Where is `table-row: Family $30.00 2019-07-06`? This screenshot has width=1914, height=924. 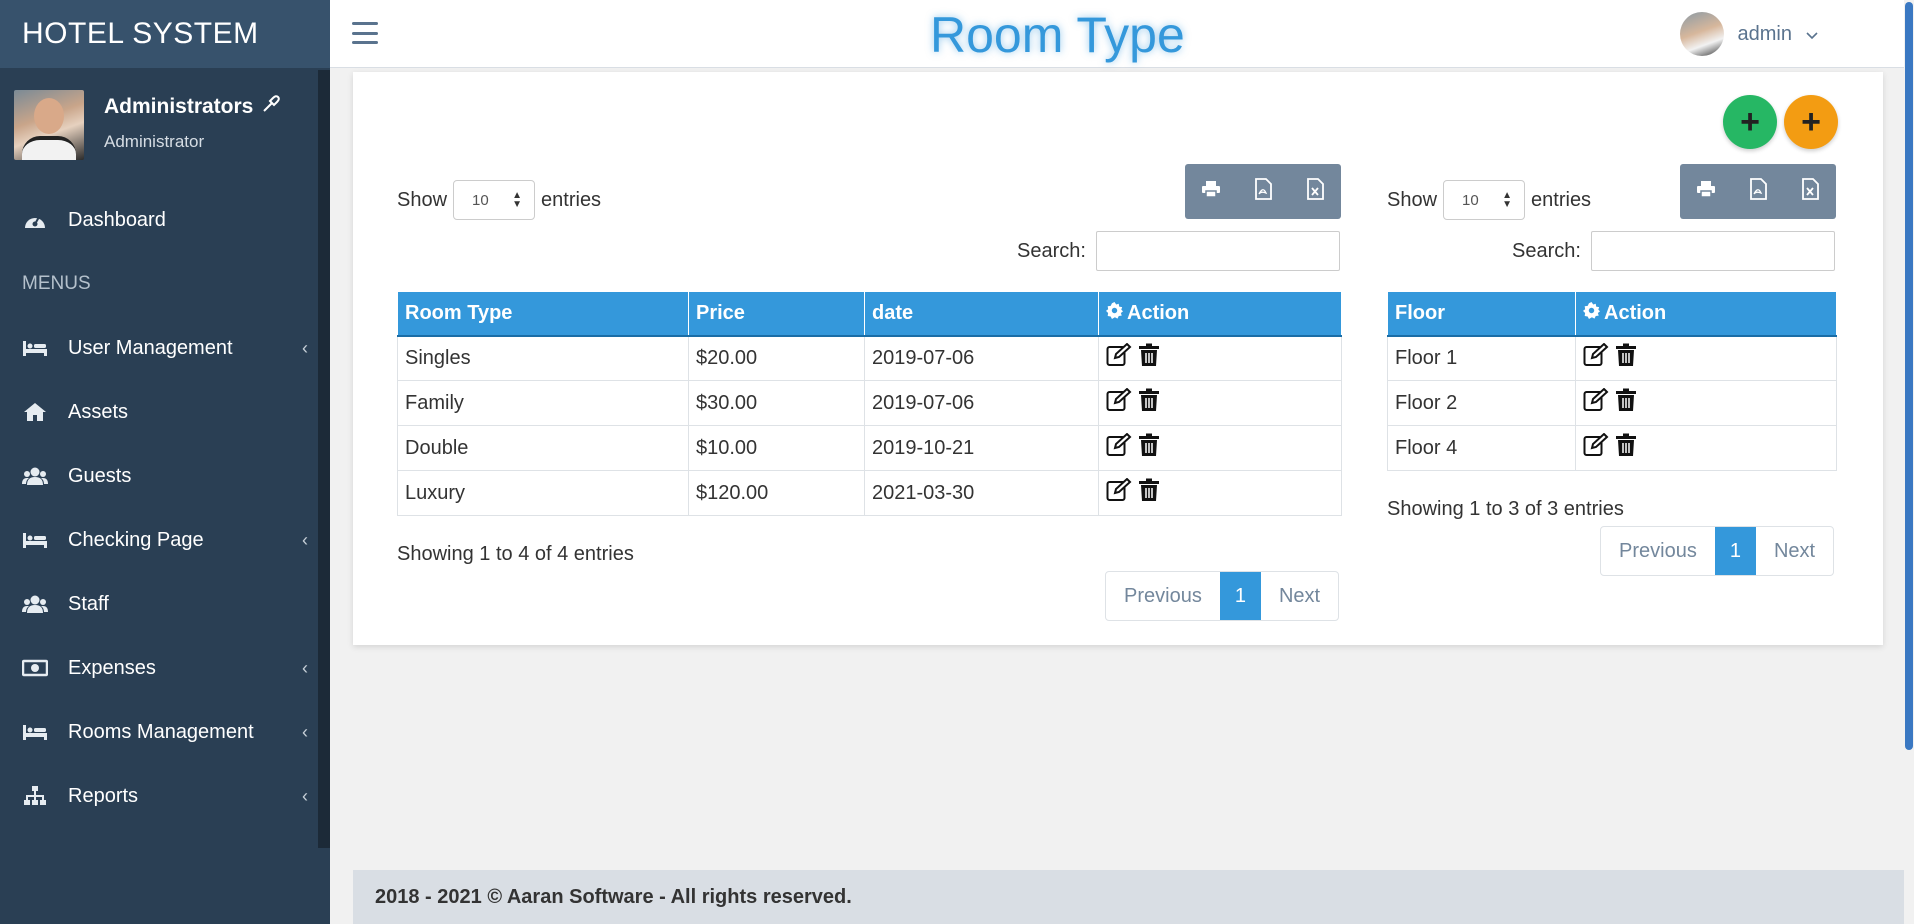 table-row: Family $30.00 2019-07-06 is located at coordinates (869, 403).